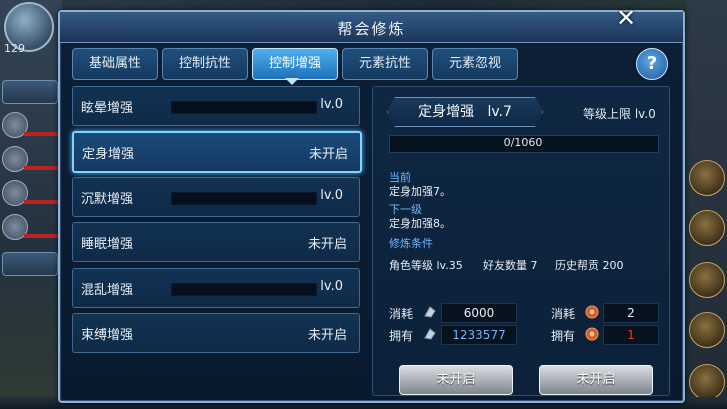  Describe the element at coordinates (479, 313) in the screenshot. I see `silver-cost-value: 6000` at that location.